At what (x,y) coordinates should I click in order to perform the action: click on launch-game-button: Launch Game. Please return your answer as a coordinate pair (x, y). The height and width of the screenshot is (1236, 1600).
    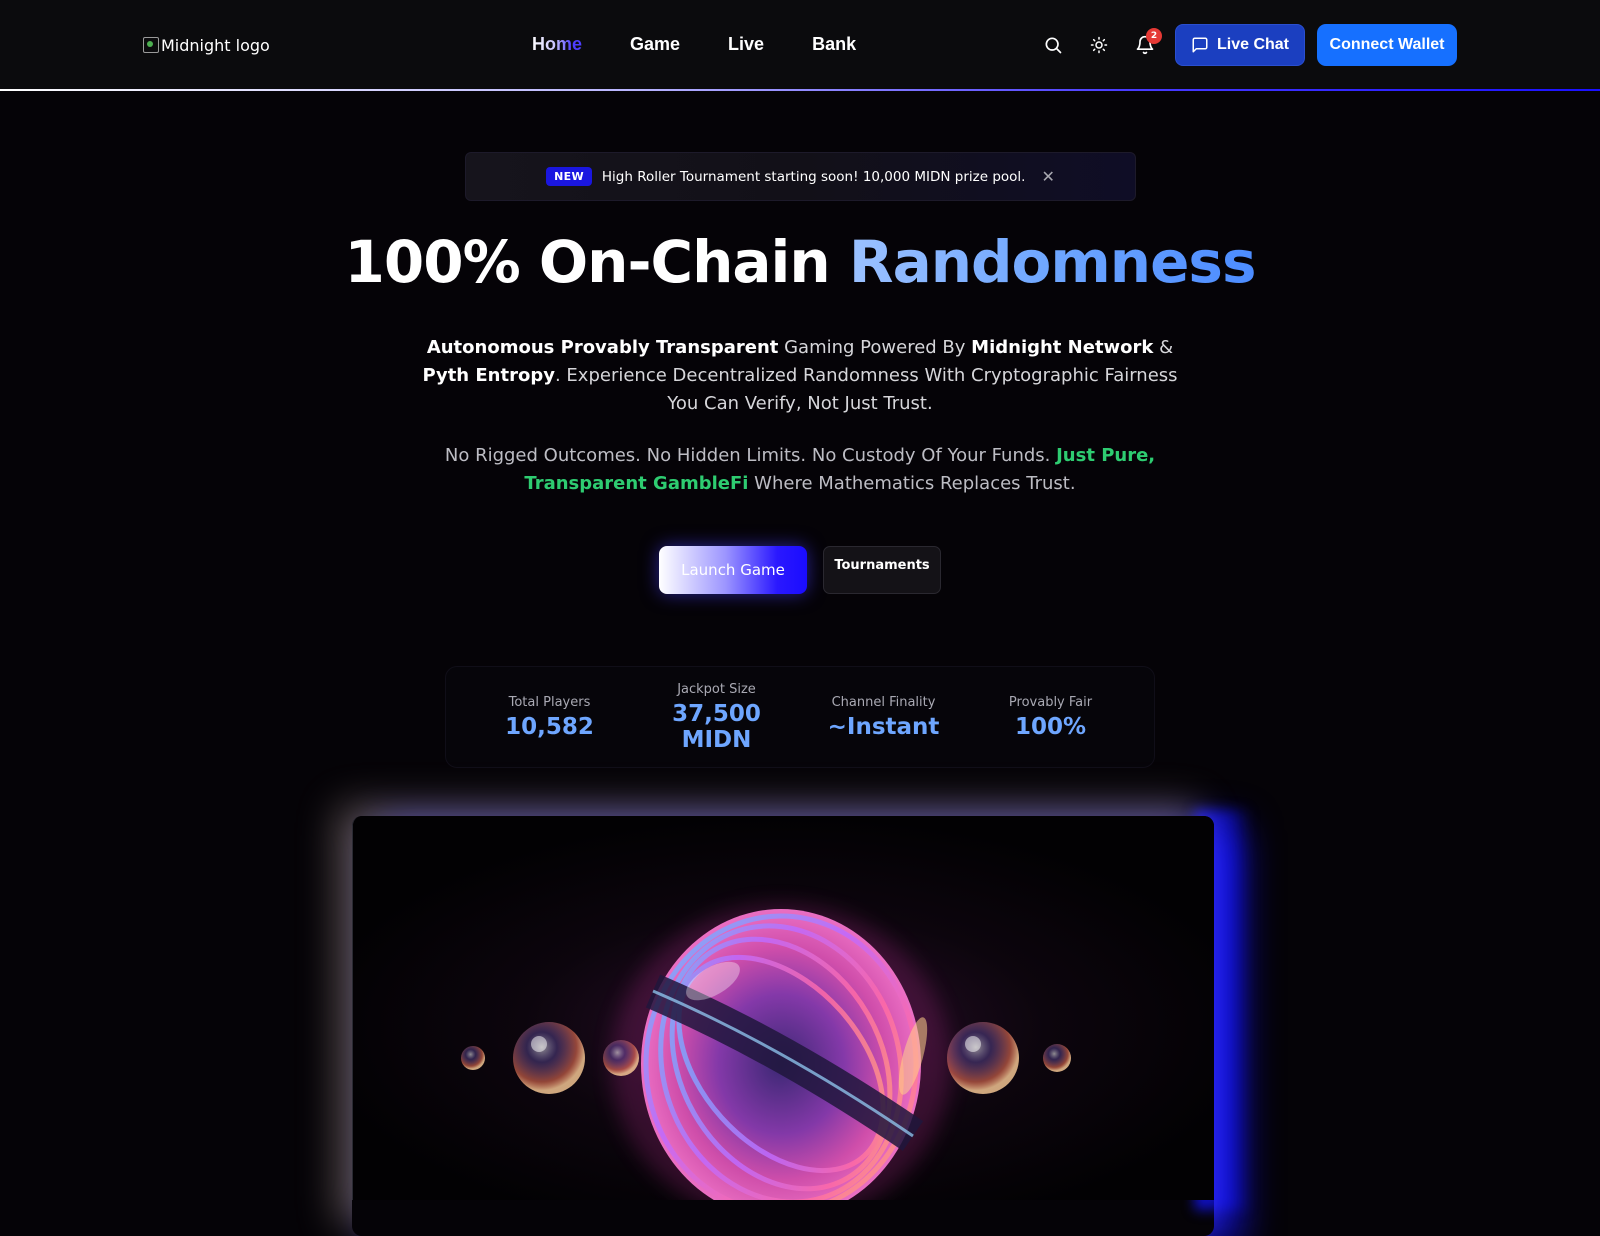
    Looking at the image, I should click on (733, 570).